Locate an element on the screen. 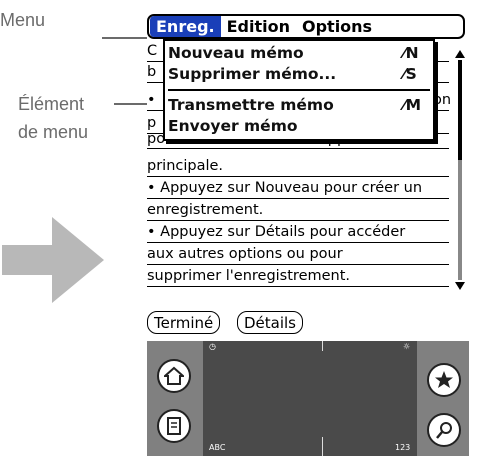 The height and width of the screenshot is (456, 479). scrollbar is located at coordinates (460, 170).